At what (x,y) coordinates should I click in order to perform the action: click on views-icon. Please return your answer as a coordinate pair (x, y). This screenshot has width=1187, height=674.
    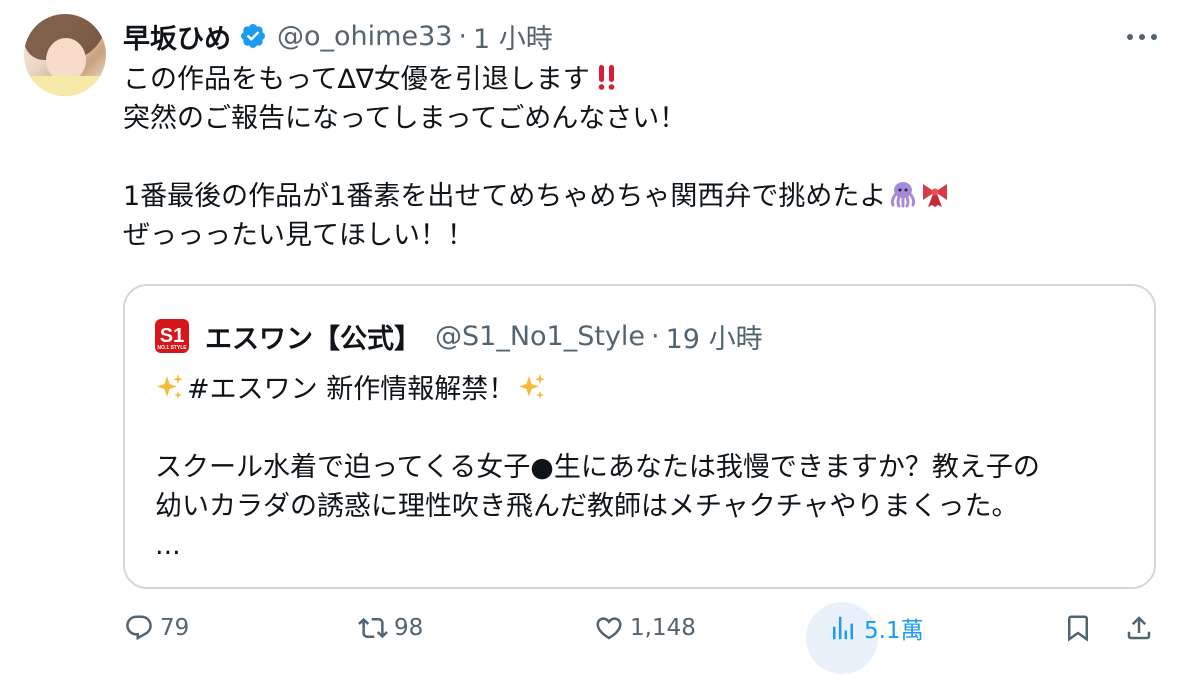
    Looking at the image, I should click on (843, 628).